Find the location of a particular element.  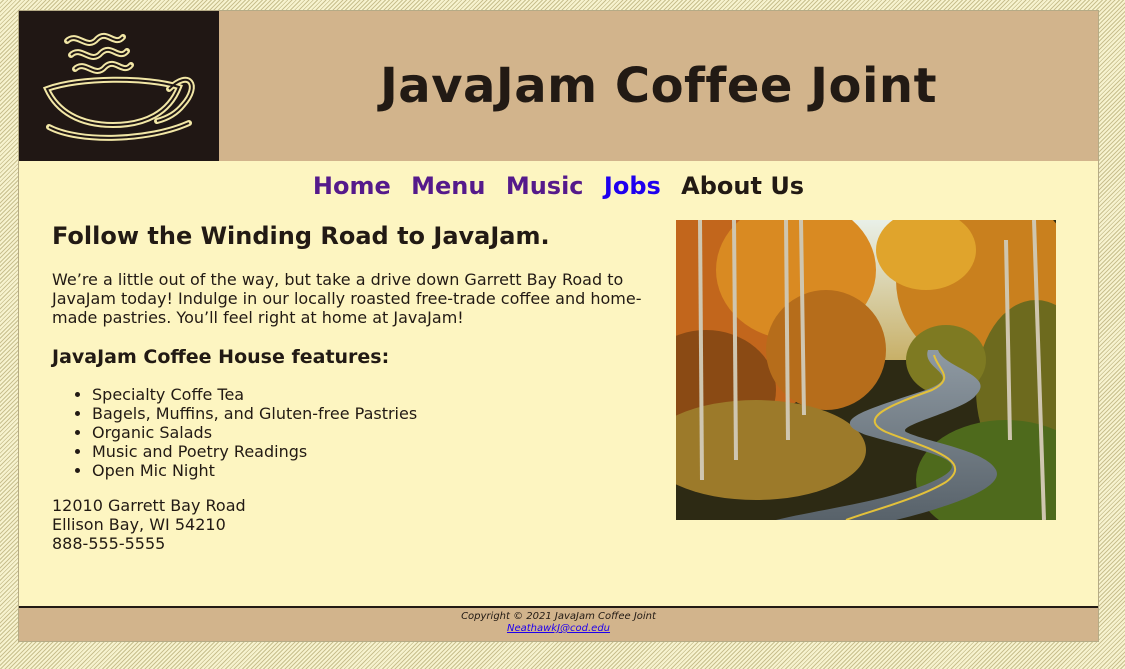

nav-music-link: Music is located at coordinates (545, 186).